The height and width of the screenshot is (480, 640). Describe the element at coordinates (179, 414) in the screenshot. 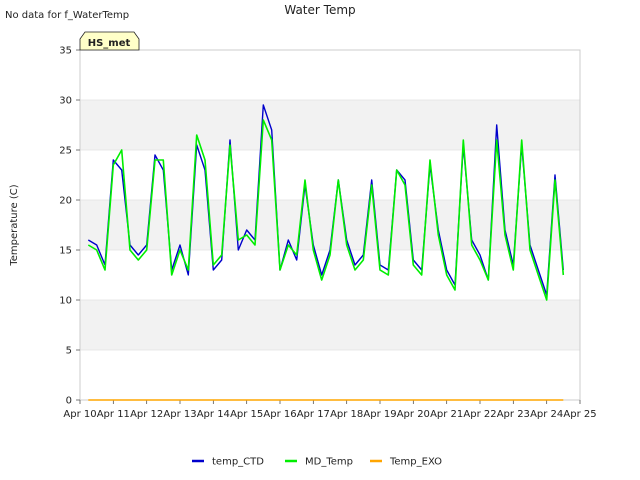

I see `x-tick-label: Apr 13` at that location.